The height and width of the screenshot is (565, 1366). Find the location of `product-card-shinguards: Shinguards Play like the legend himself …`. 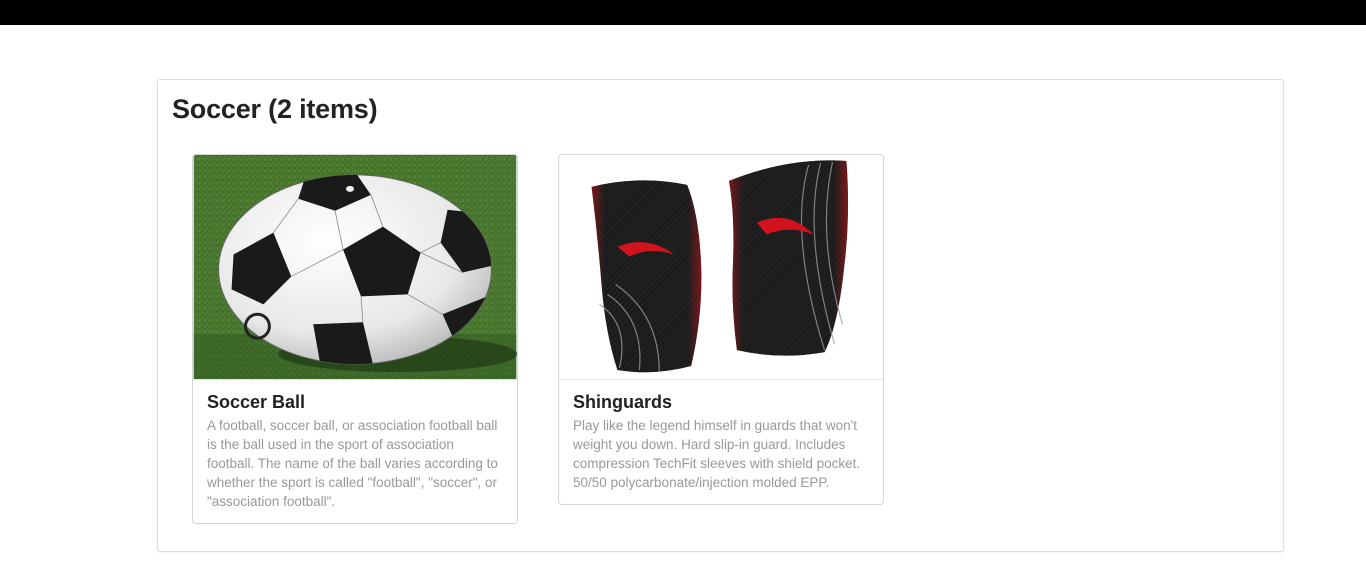

product-card-shinguards: Shinguards Play like the legend himself … is located at coordinates (721, 329).